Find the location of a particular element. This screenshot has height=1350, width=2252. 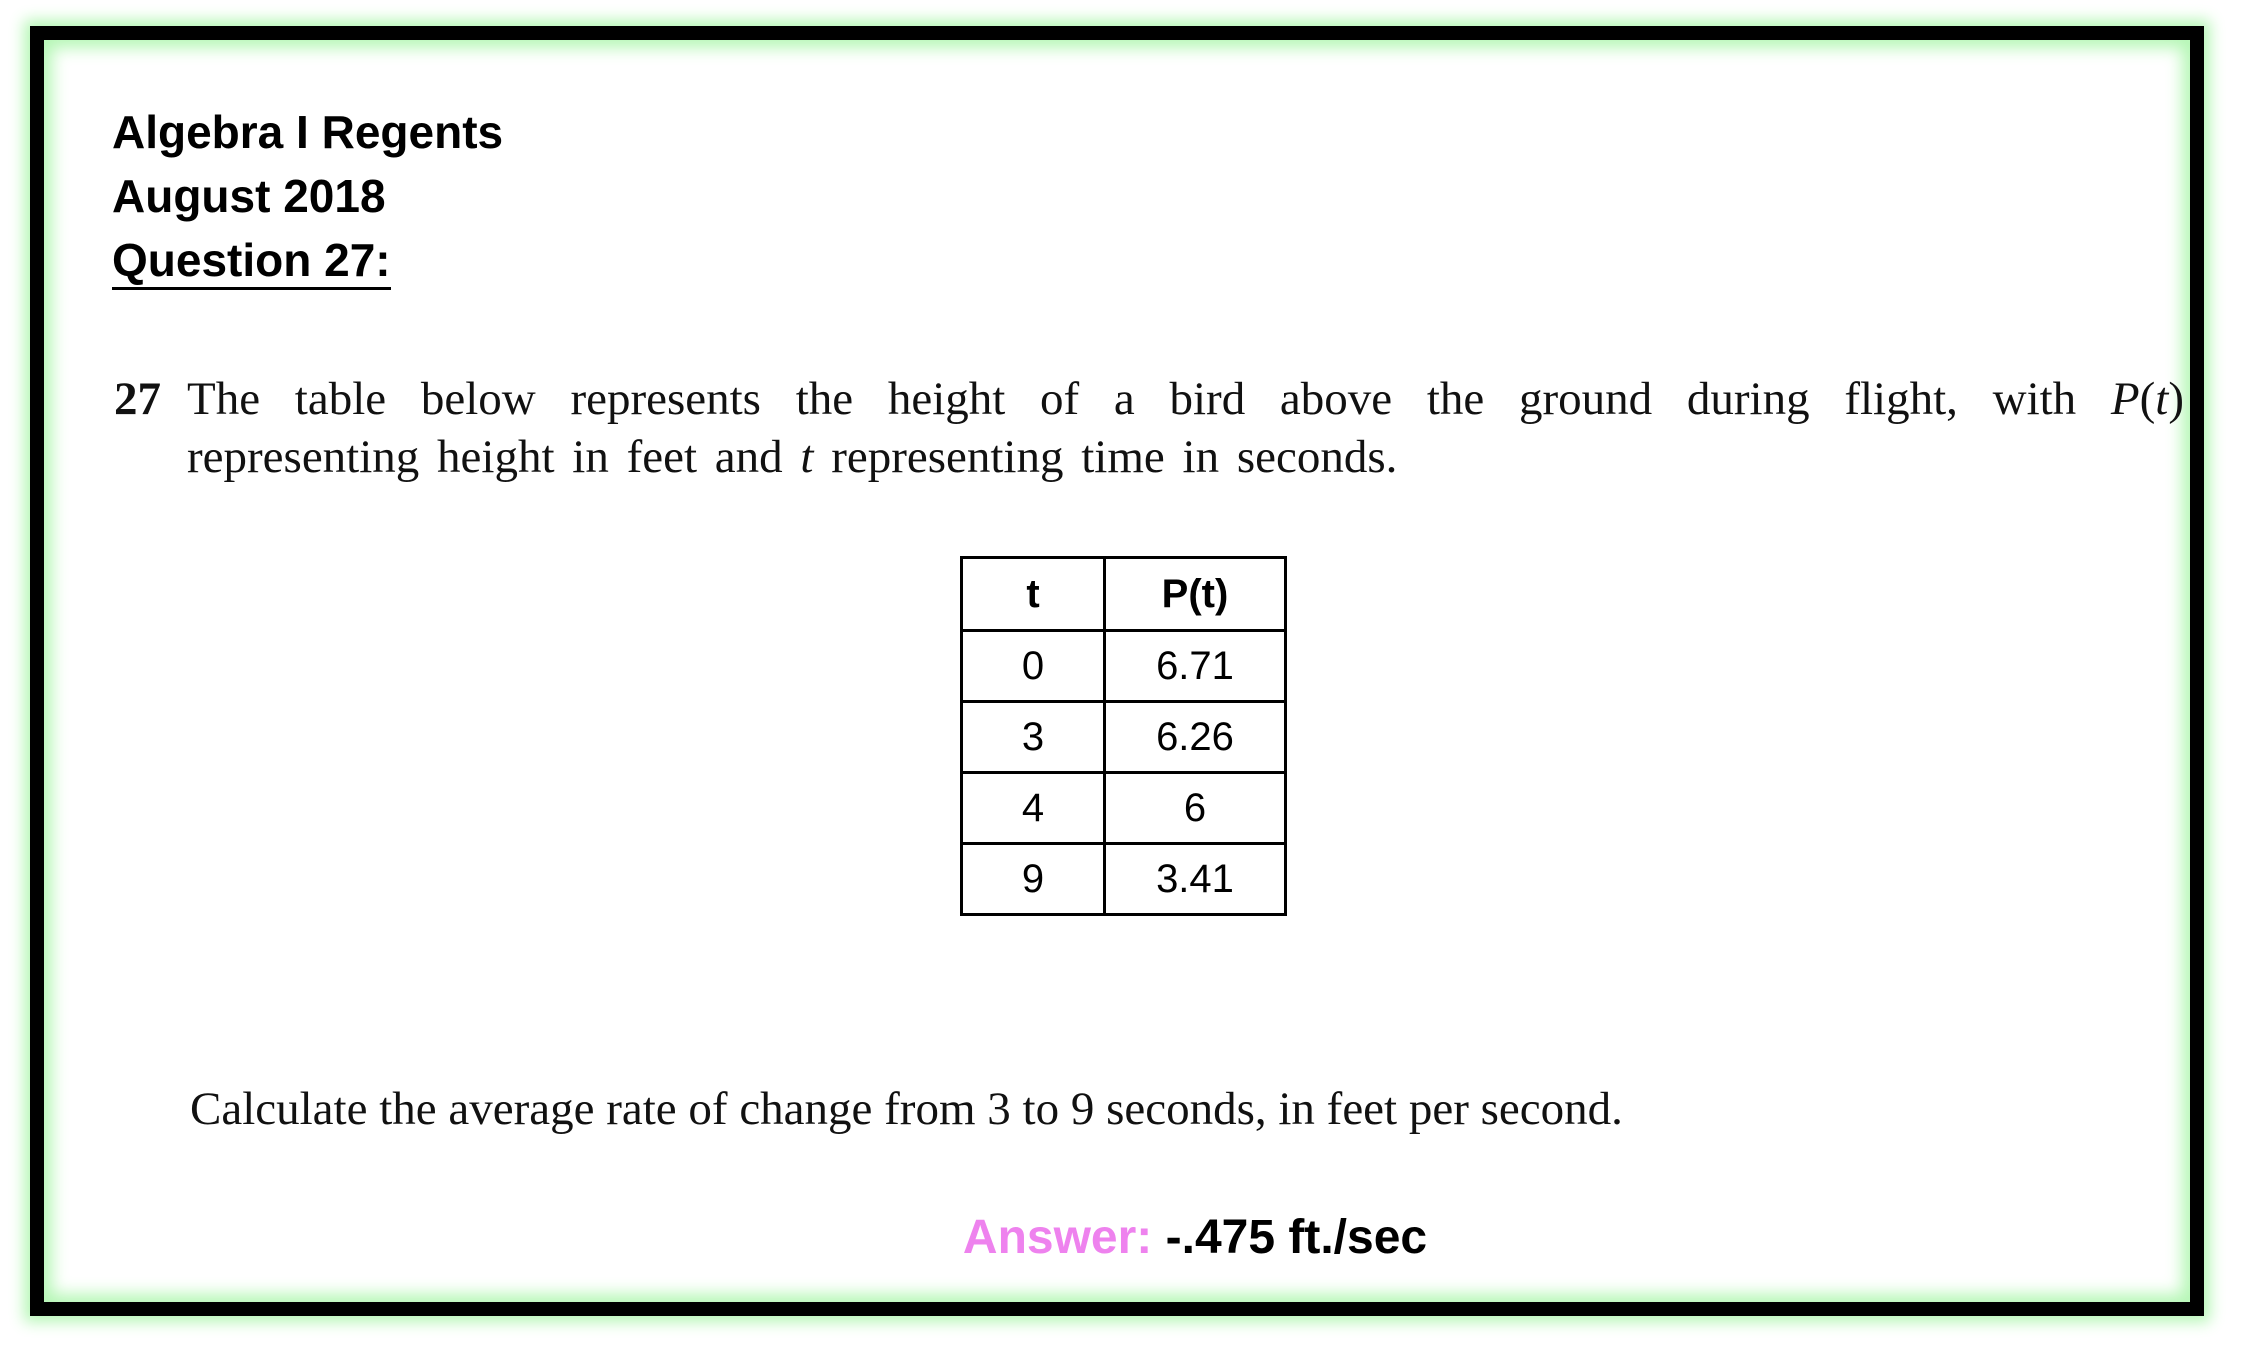

answer-value: -.475 ft./sec is located at coordinates (1296, 1237).